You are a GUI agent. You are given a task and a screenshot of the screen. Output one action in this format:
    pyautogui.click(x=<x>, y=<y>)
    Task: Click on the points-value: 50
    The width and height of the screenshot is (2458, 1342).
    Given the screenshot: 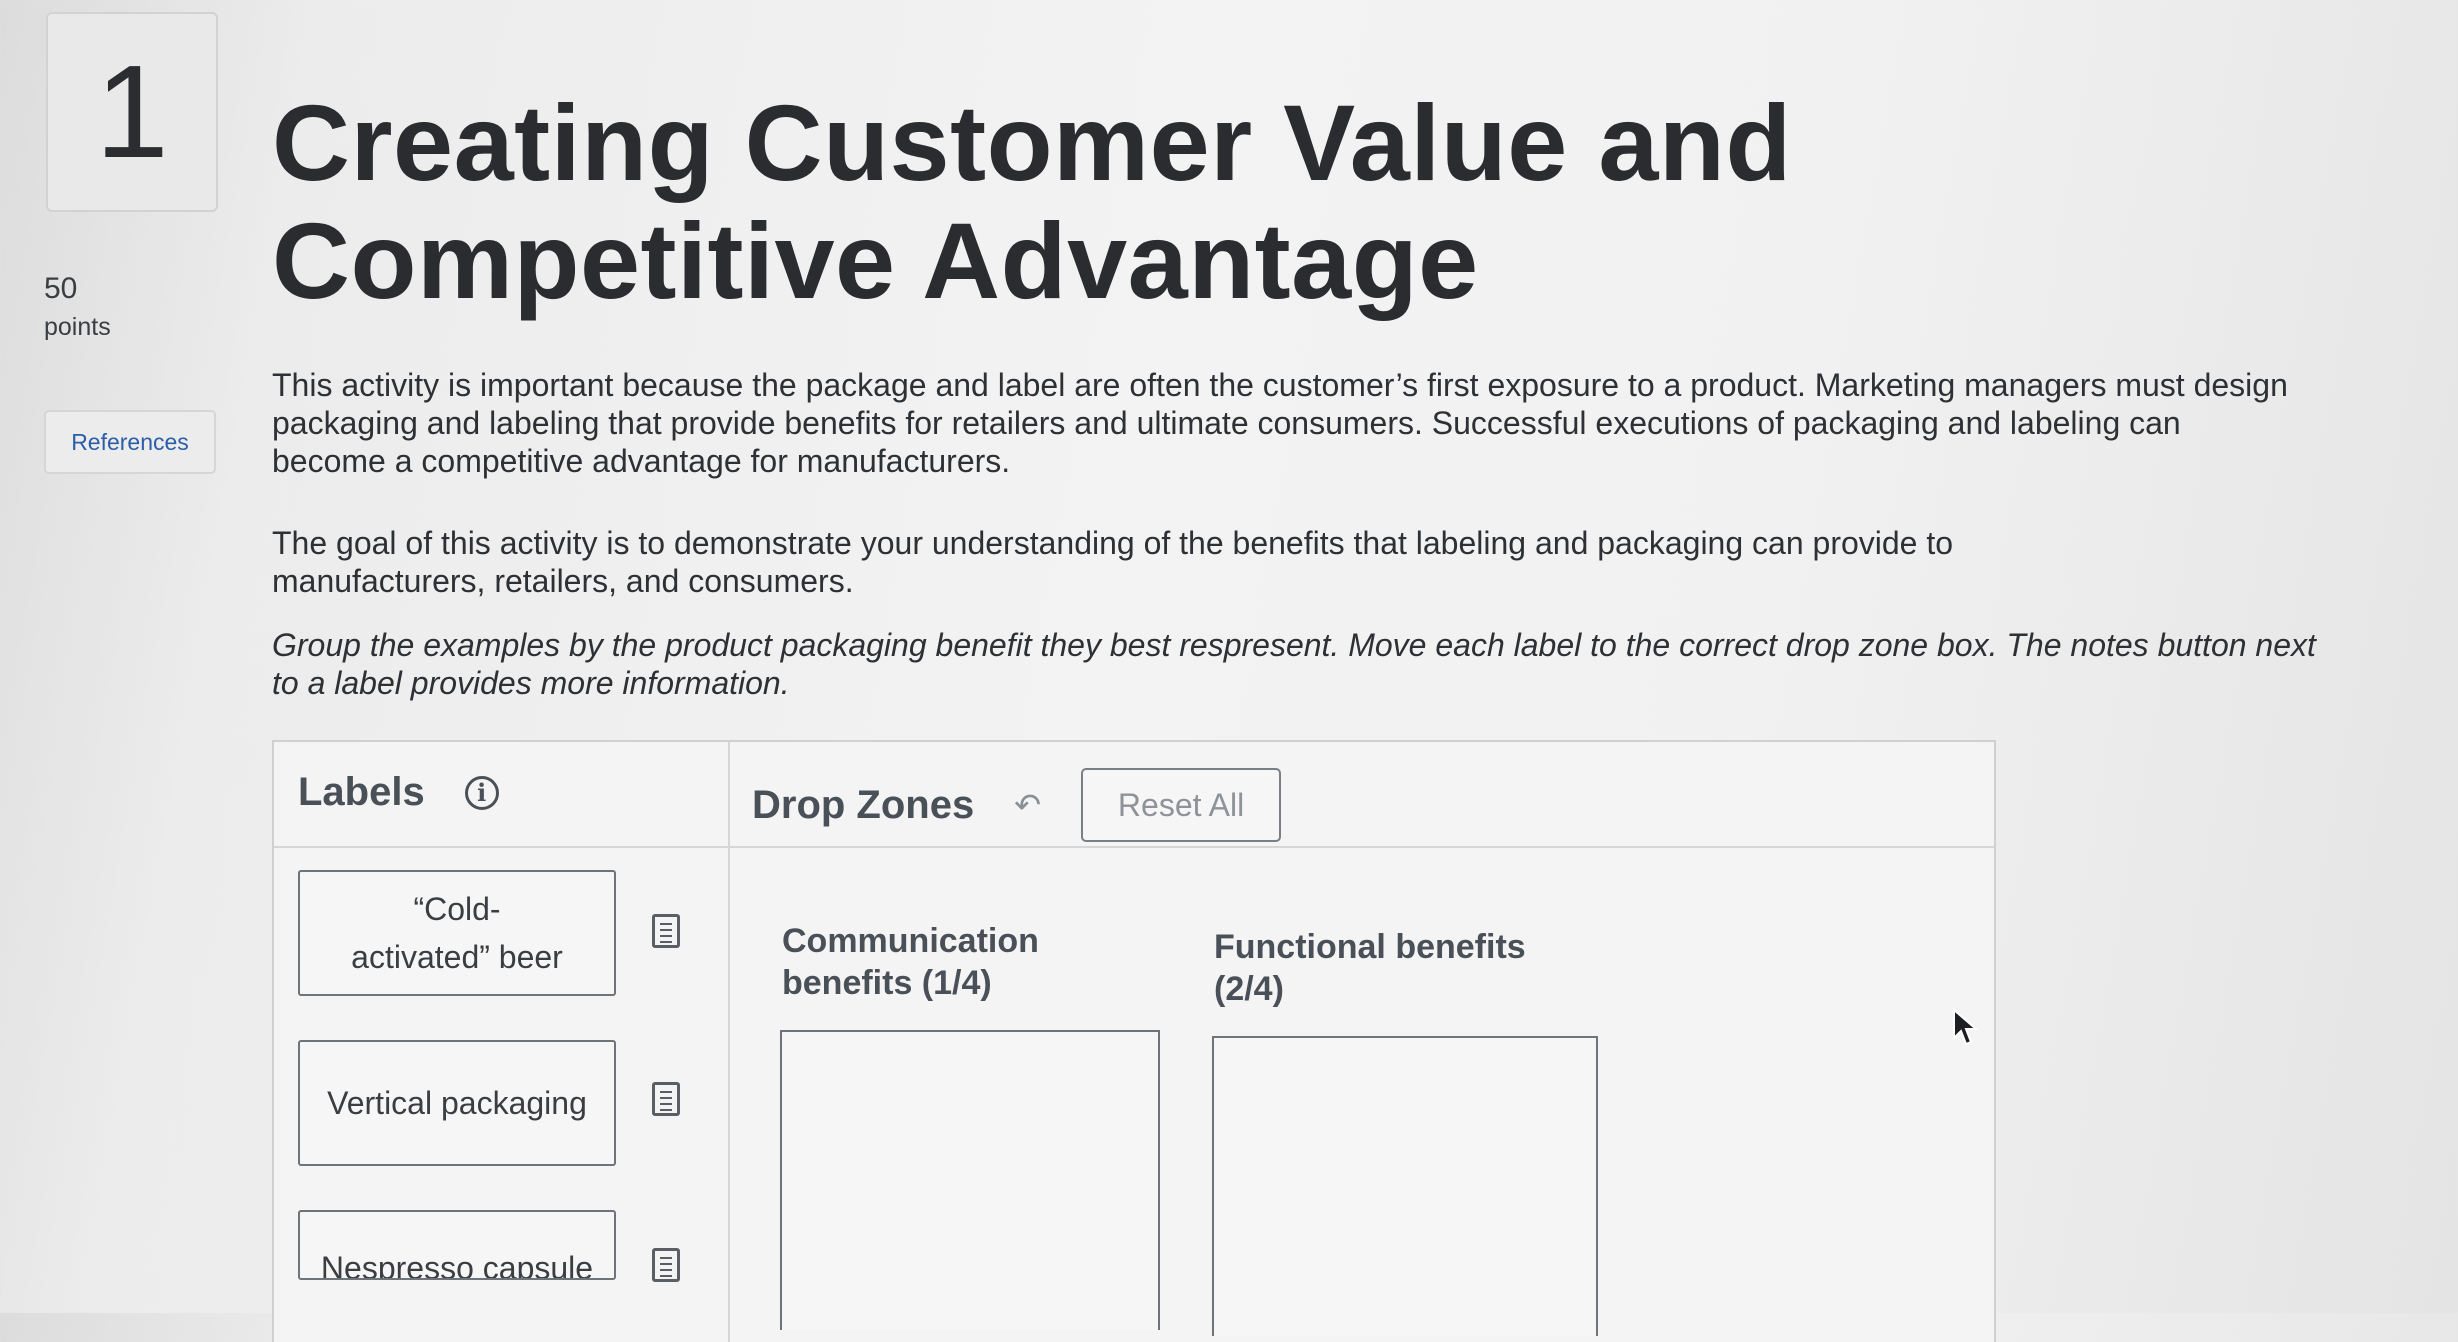 What is the action you would take?
    pyautogui.click(x=61, y=288)
    